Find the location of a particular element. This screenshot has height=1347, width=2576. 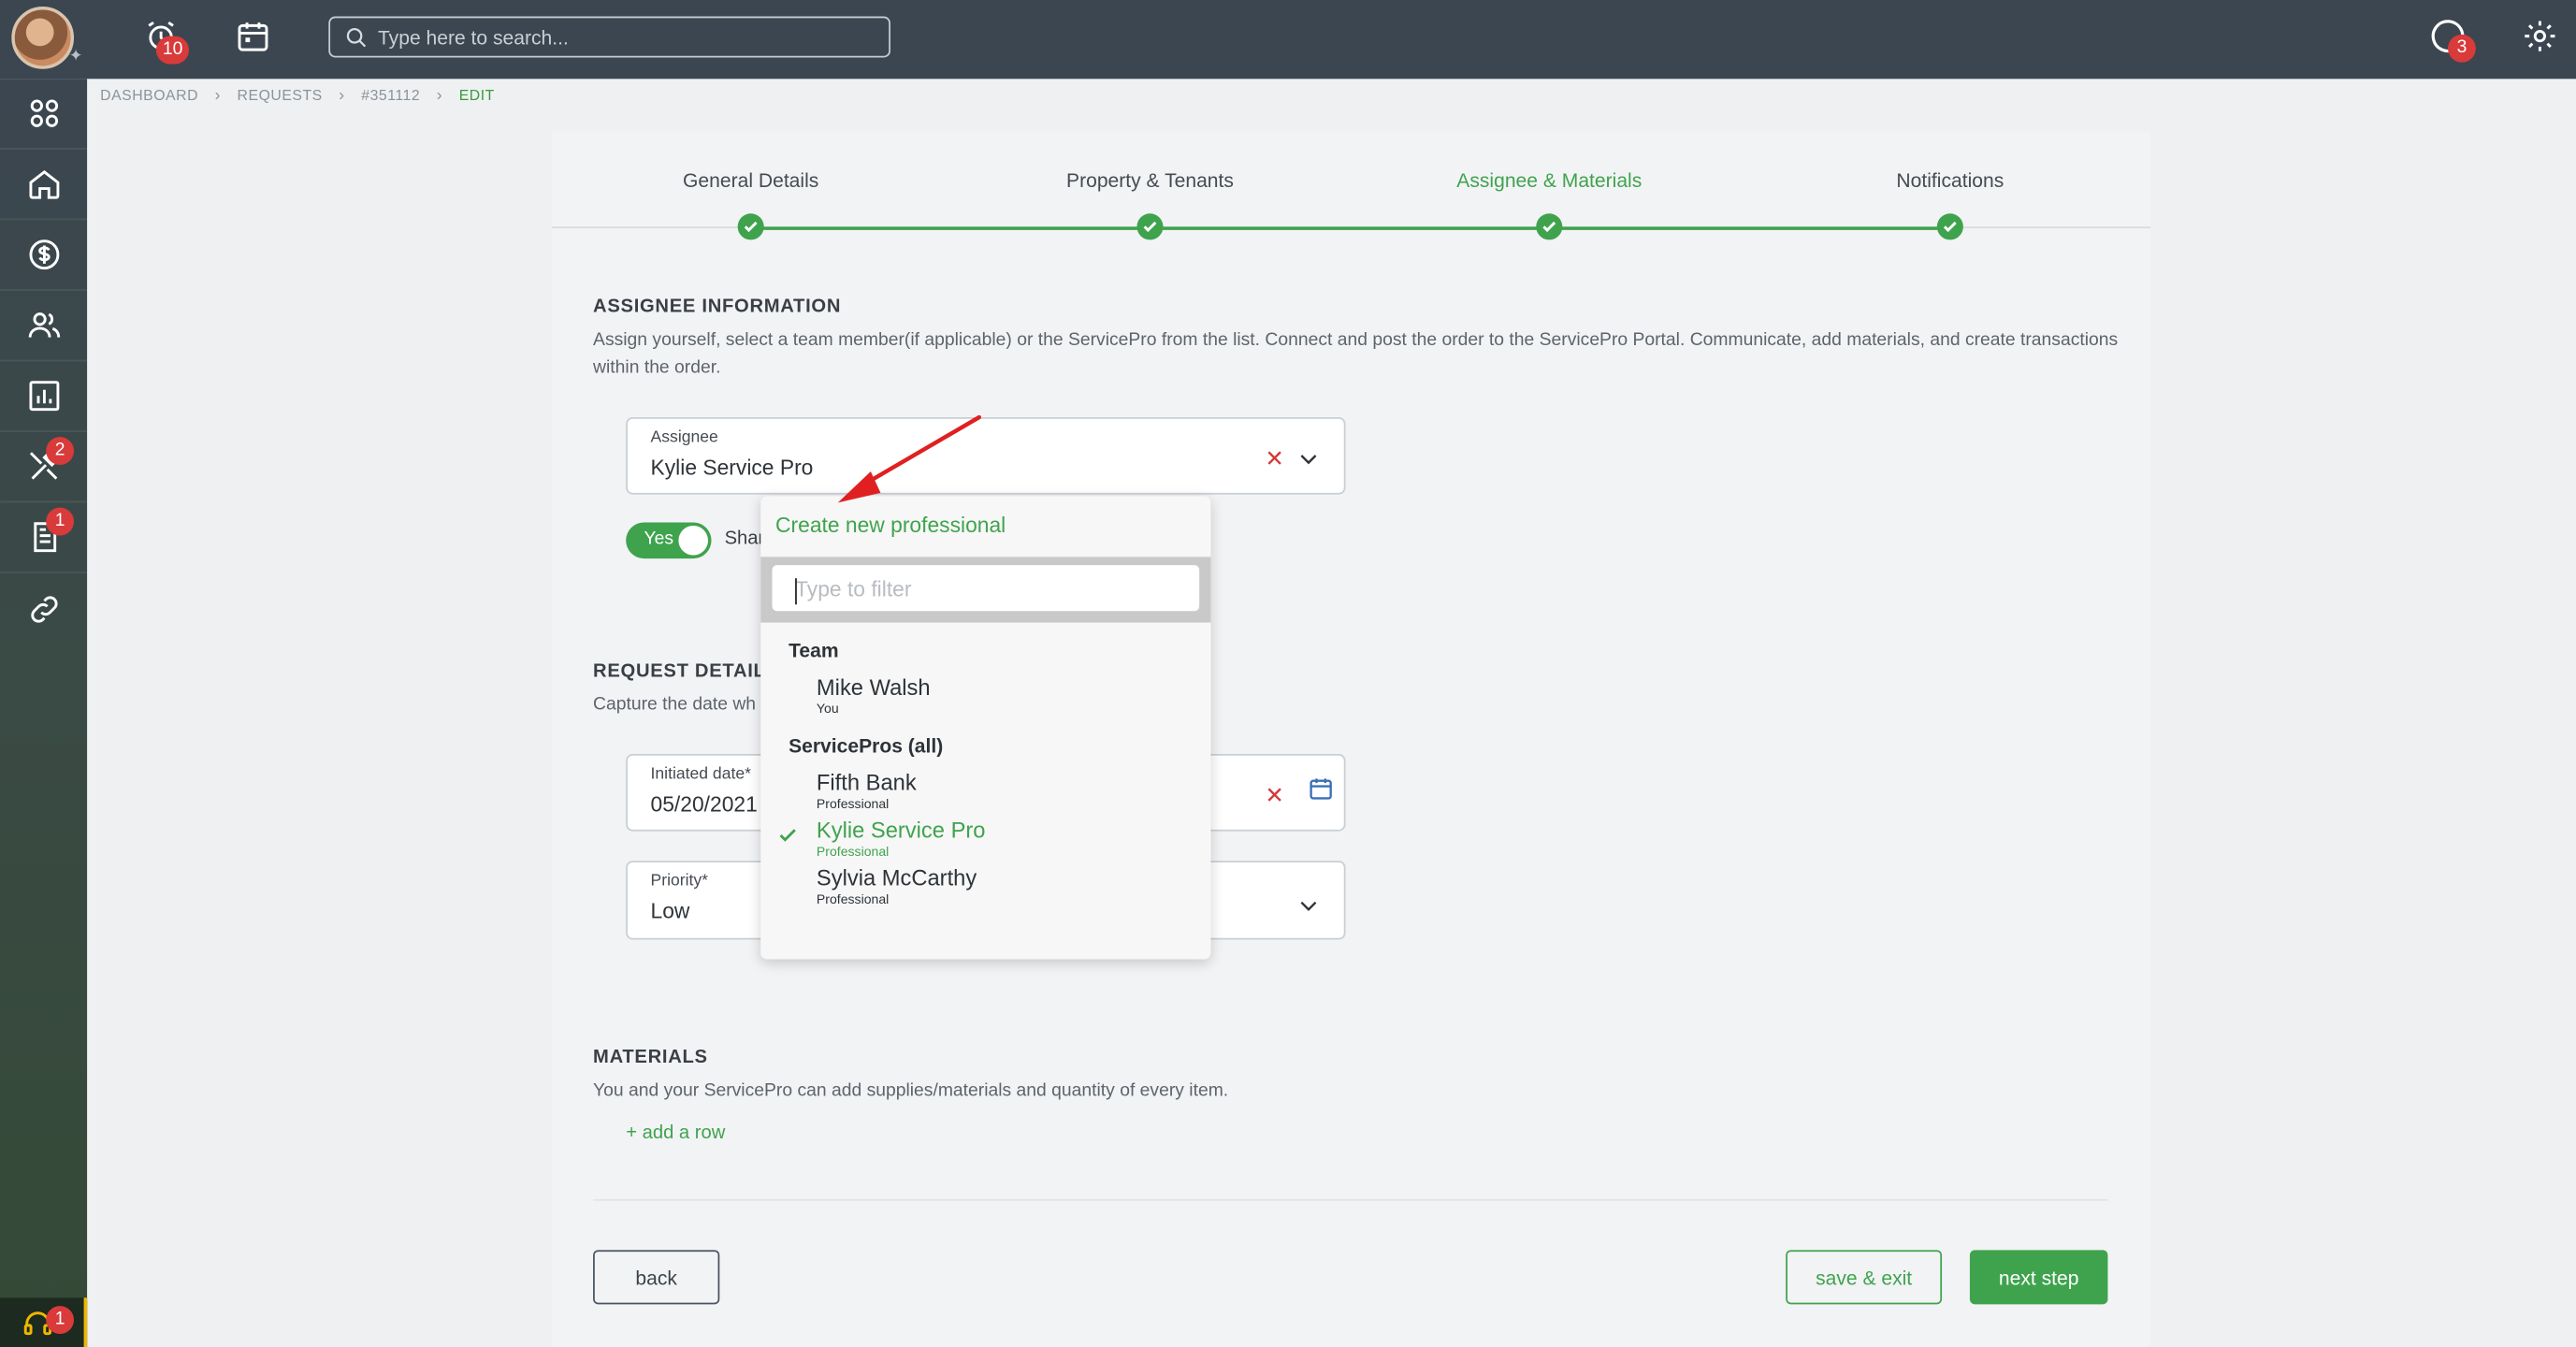

sidebar-item-payments is located at coordinates (44, 256).